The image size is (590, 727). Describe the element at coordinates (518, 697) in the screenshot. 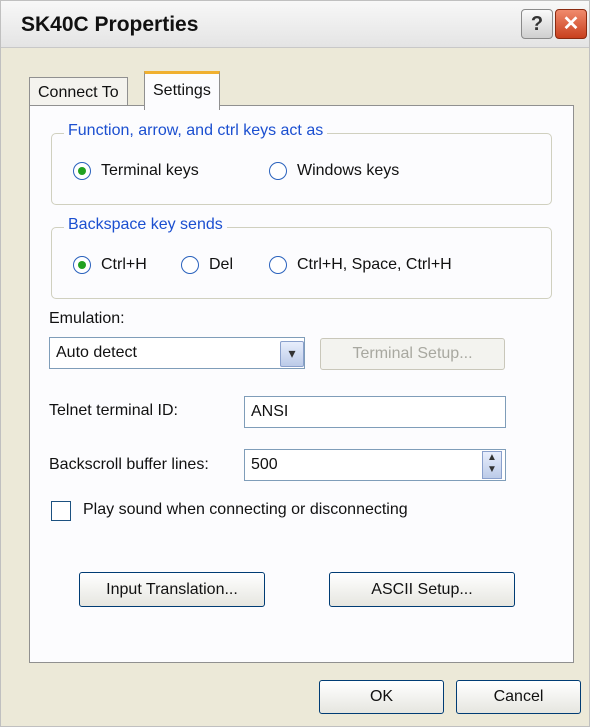

I see `cancel-button: Cancel` at that location.